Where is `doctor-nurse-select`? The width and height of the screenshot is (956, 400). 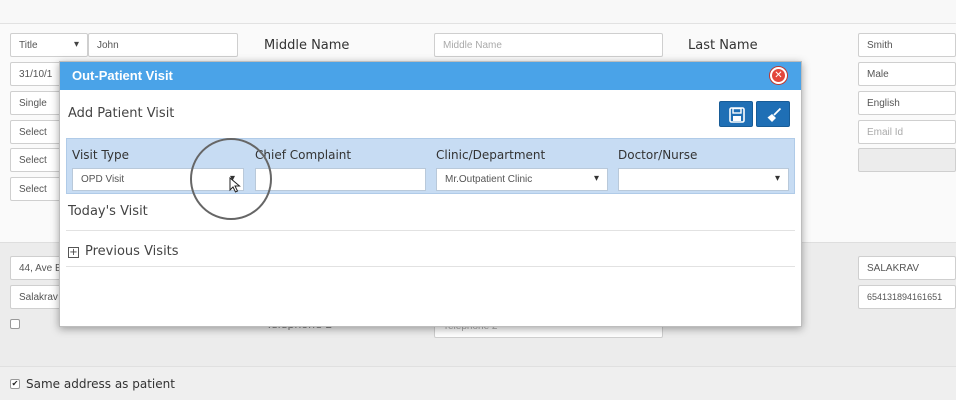 doctor-nurse-select is located at coordinates (703, 179).